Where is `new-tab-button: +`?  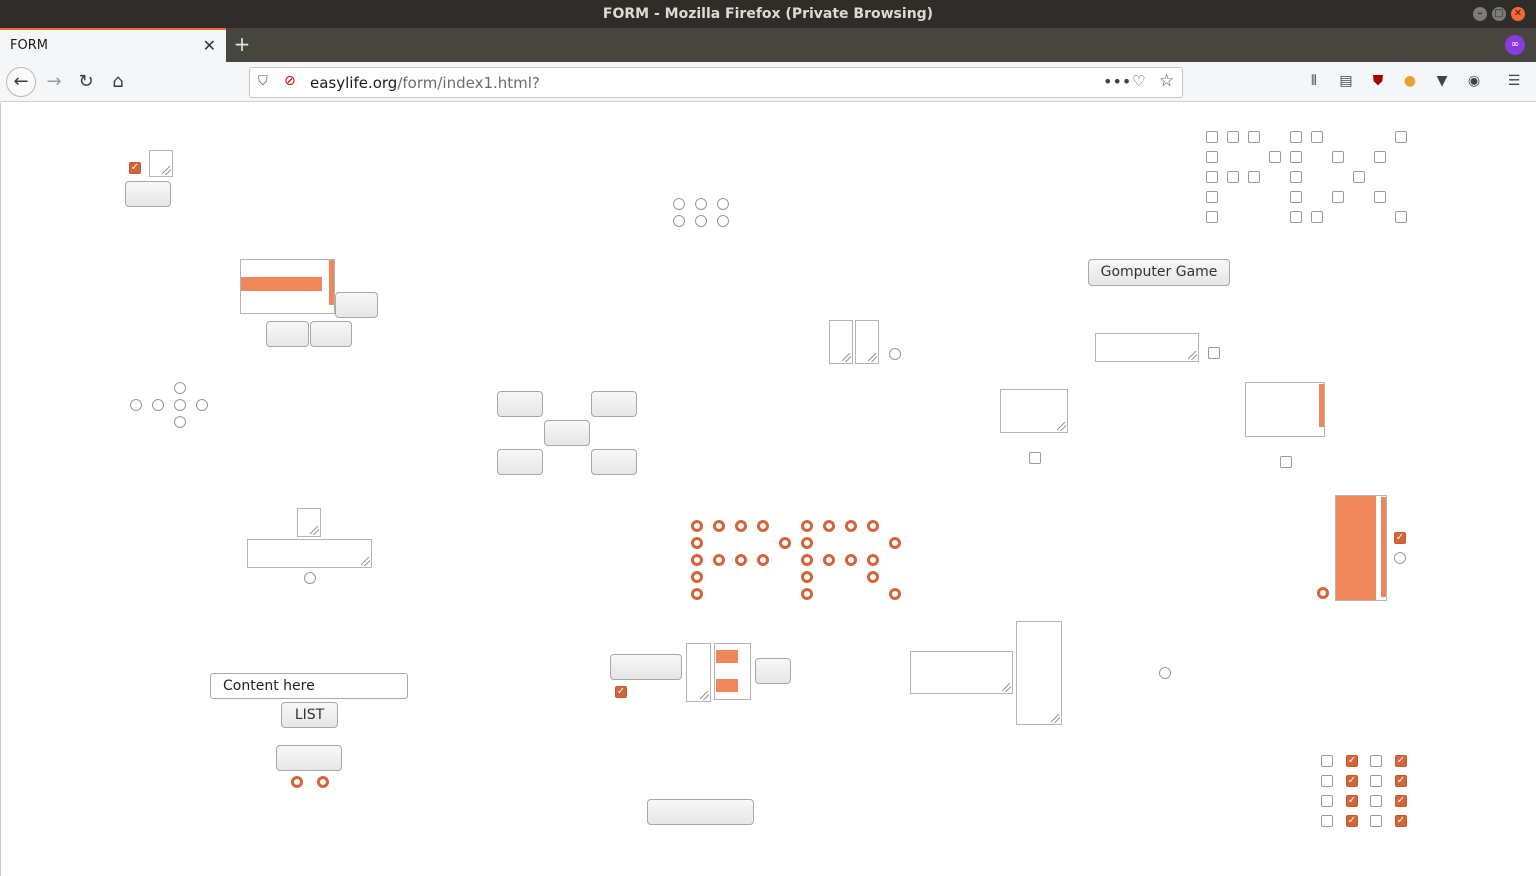
new-tab-button: + is located at coordinates (242, 44).